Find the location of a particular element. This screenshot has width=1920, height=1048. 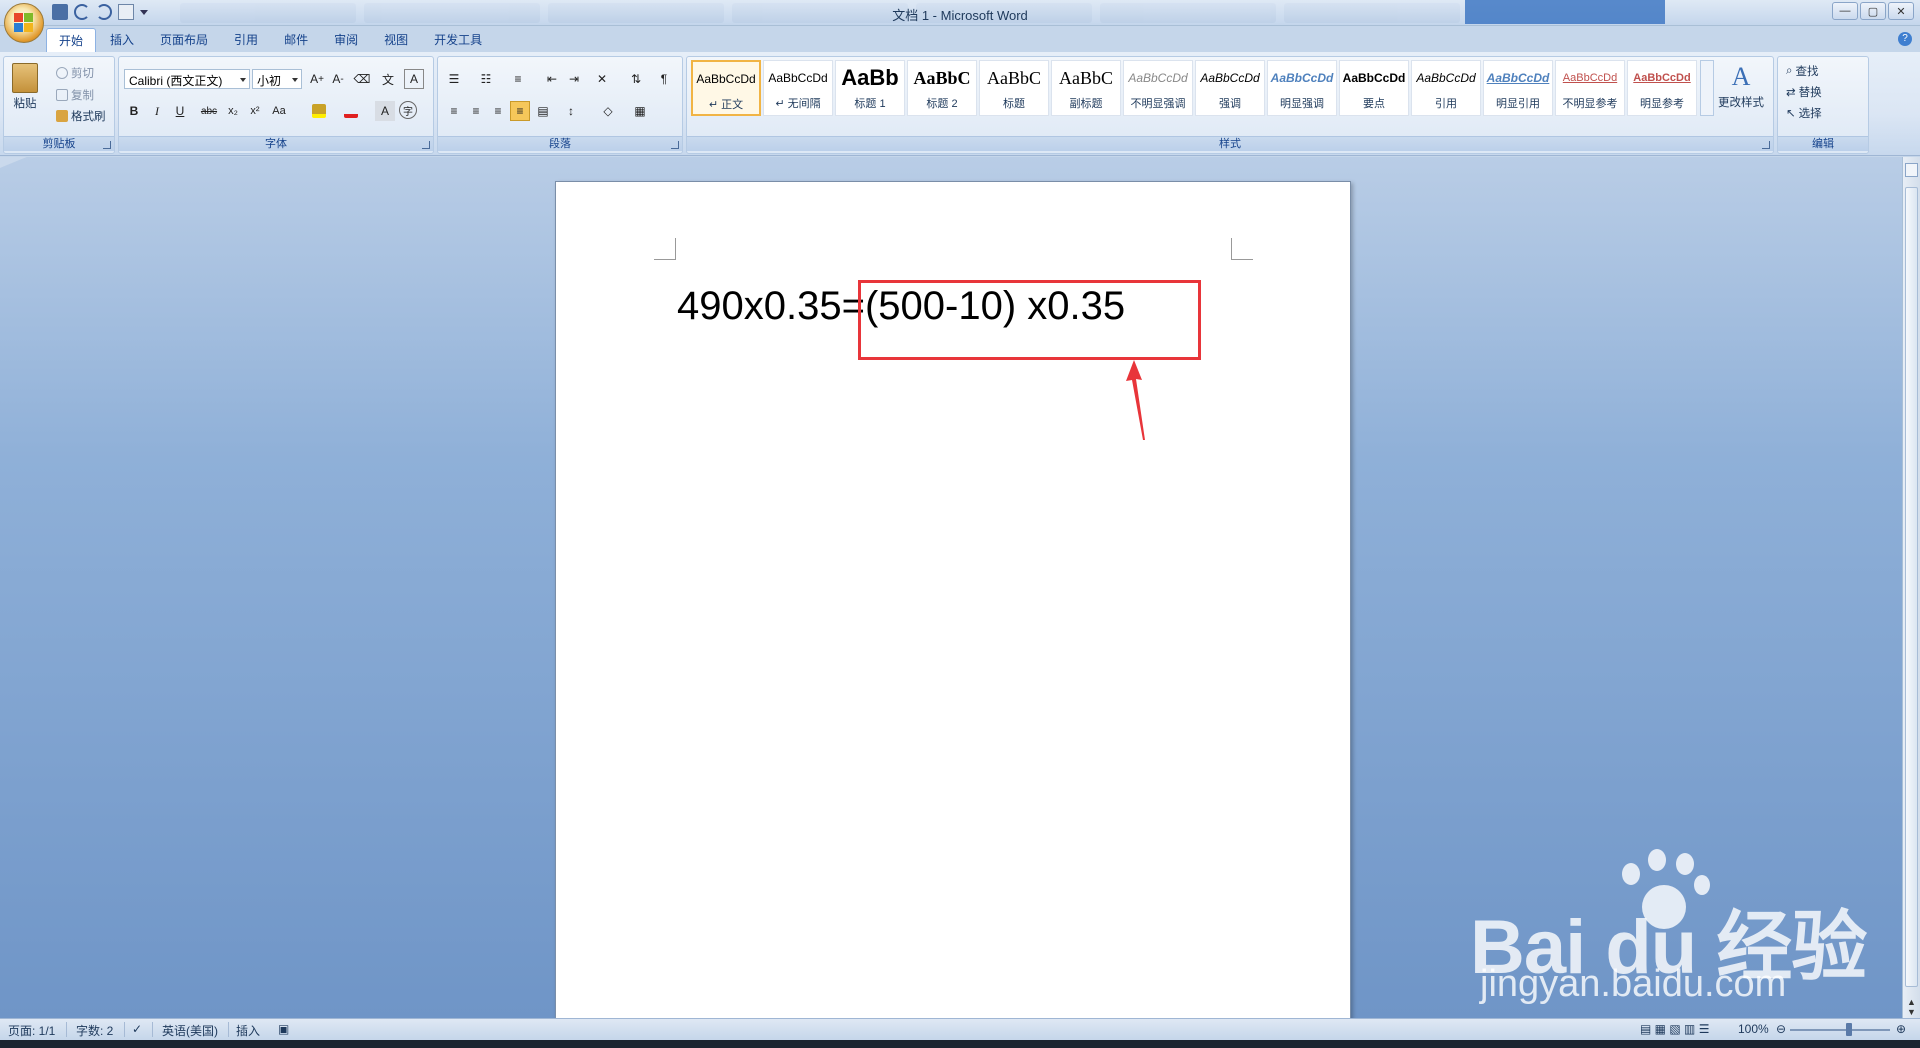

change-case-button: Aa is located at coordinates (279, 111).